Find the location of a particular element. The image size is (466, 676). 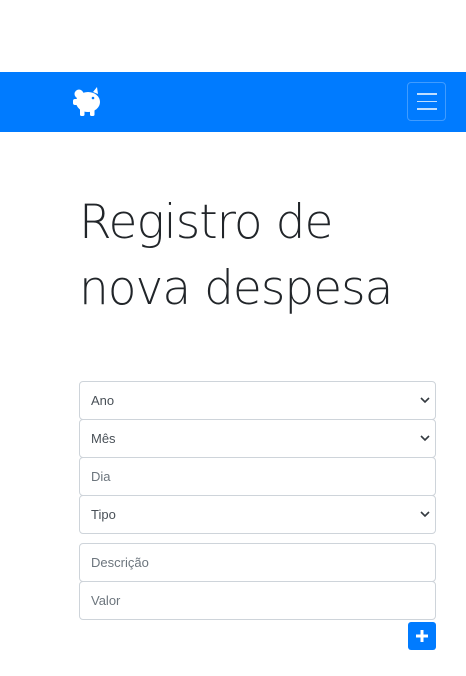

dia-input: Dia is located at coordinates (257, 476).